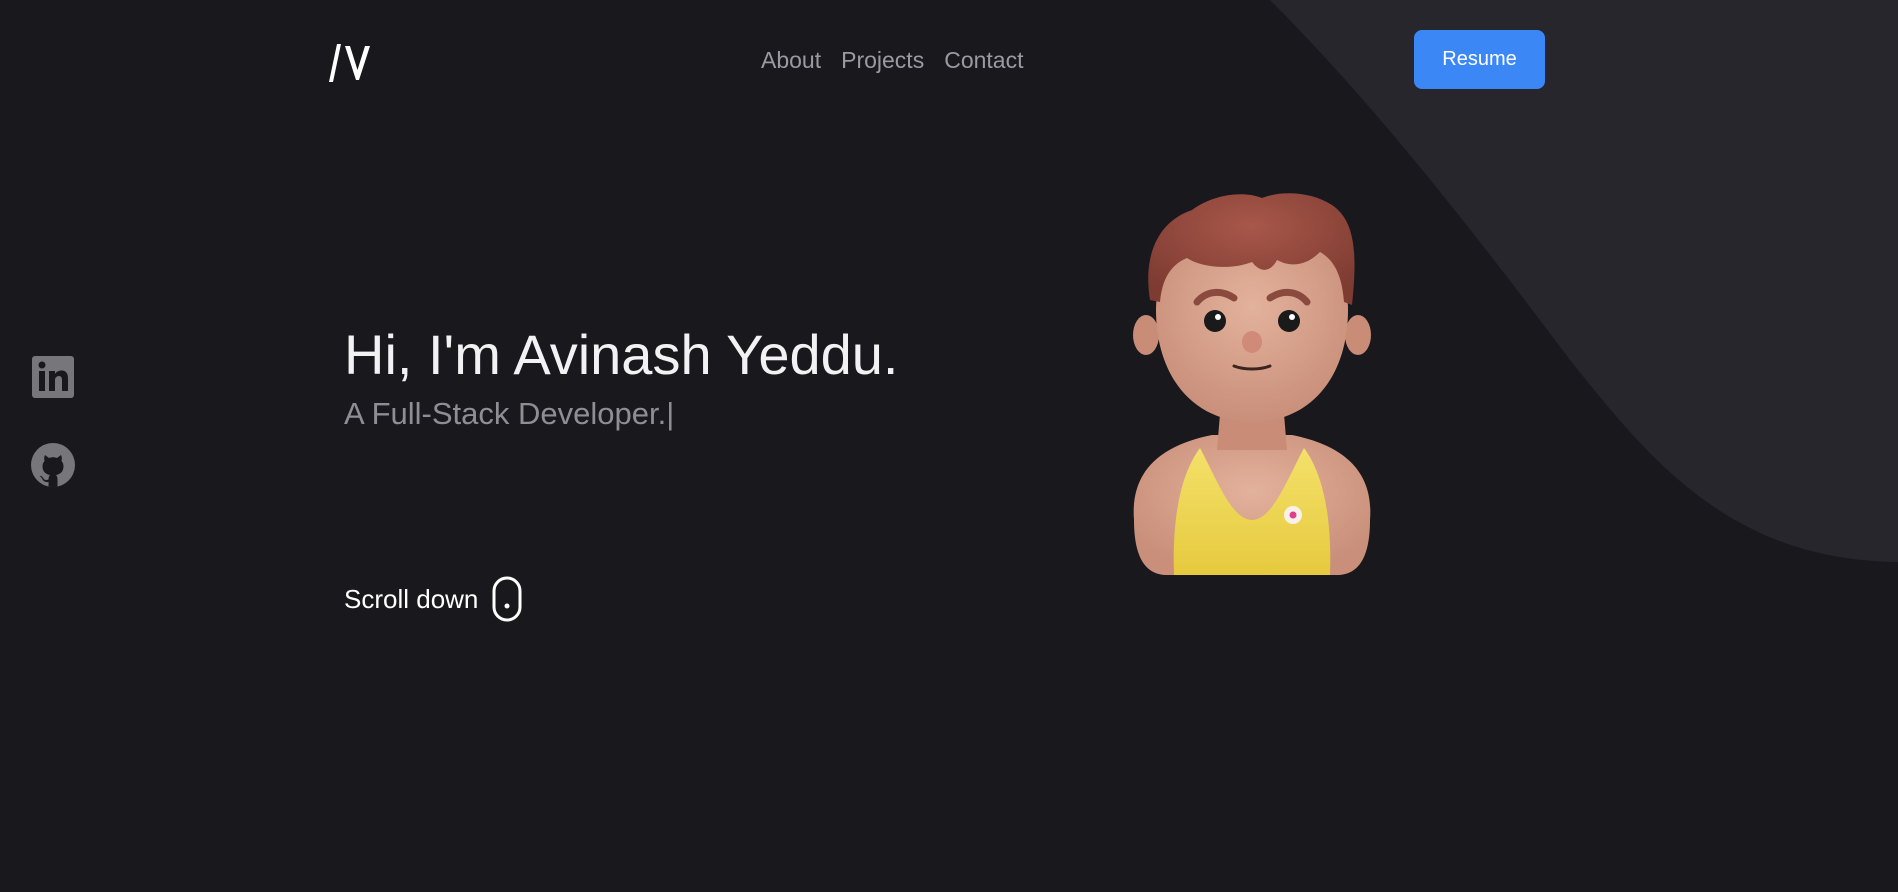 The image size is (1898, 892). I want to click on avatar-illustration, so click(1252, 384).